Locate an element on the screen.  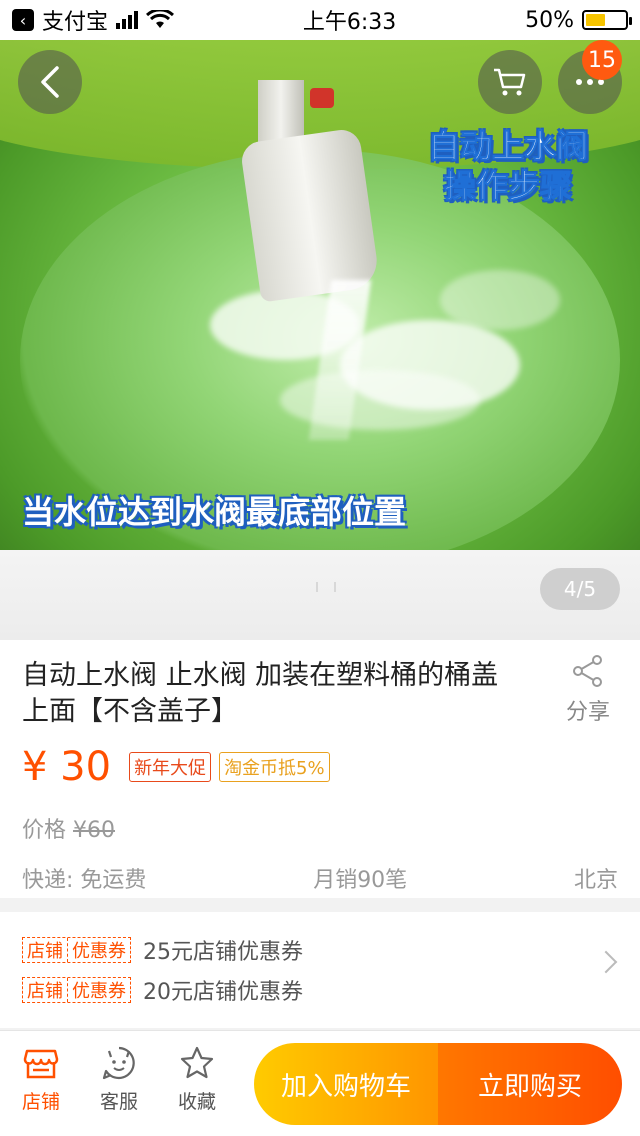
original-price: 价格 ¥60 is located at coordinates (68, 828).